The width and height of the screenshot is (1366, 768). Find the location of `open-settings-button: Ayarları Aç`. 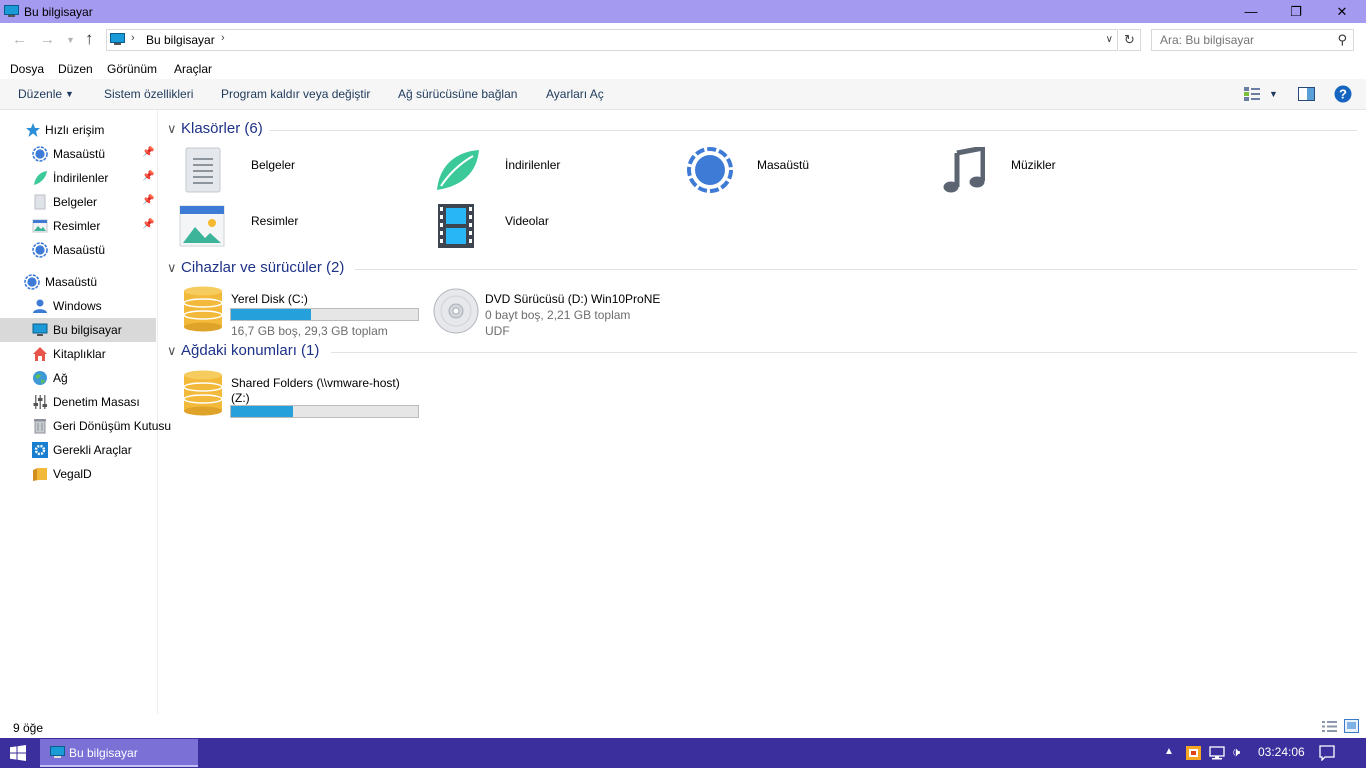

open-settings-button: Ayarları Aç is located at coordinates (575, 94).